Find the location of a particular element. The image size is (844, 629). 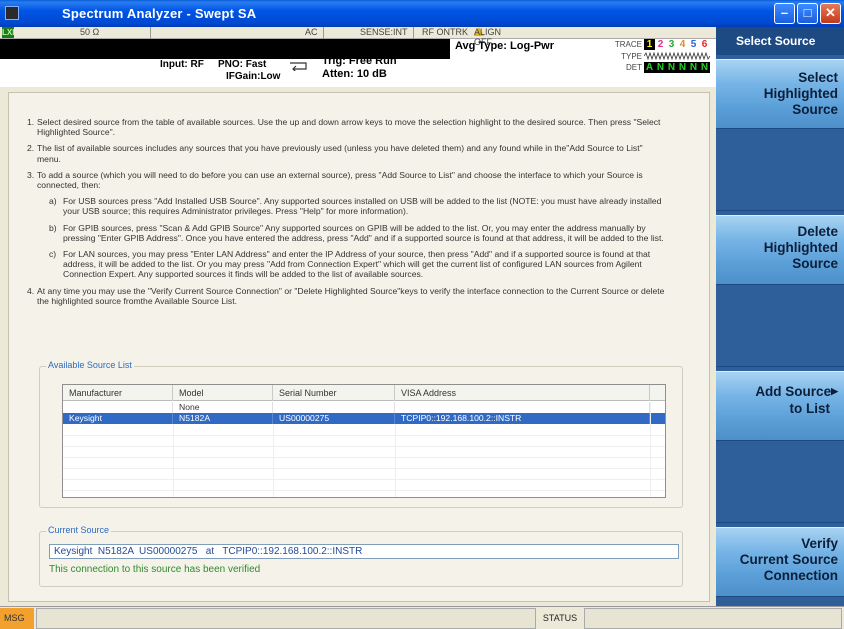

softkey-label-line: Verify is located at coordinates (819, 543).